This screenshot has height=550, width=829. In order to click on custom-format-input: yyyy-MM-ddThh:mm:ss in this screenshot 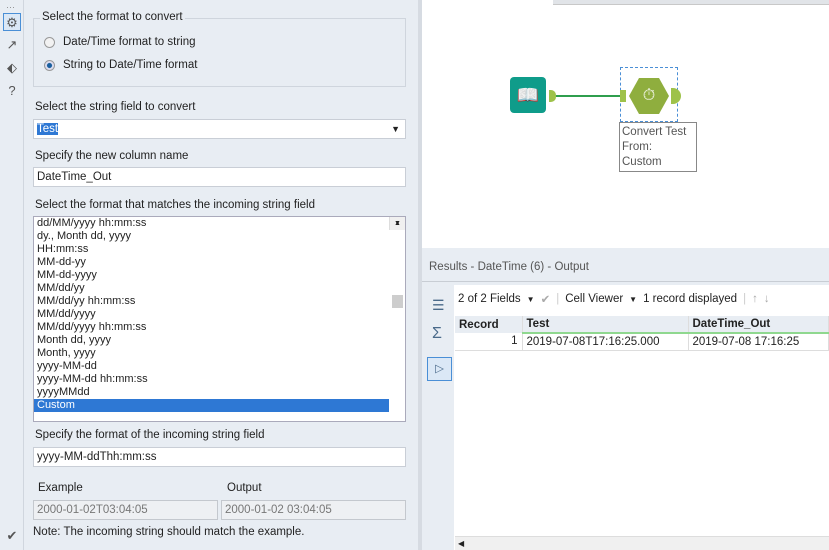, I will do `click(219, 457)`.